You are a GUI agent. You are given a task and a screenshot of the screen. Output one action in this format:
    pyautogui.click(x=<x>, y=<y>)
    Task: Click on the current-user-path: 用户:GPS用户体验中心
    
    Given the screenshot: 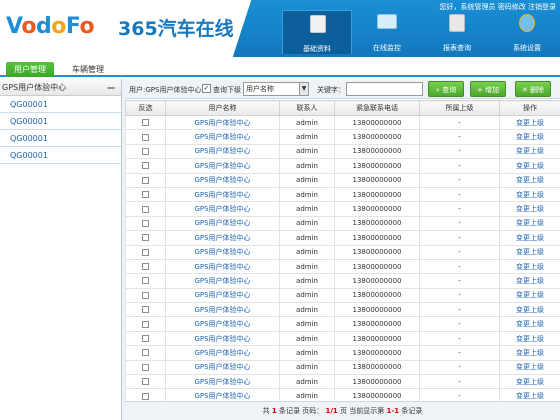 What is the action you would take?
    pyautogui.click(x=165, y=90)
    